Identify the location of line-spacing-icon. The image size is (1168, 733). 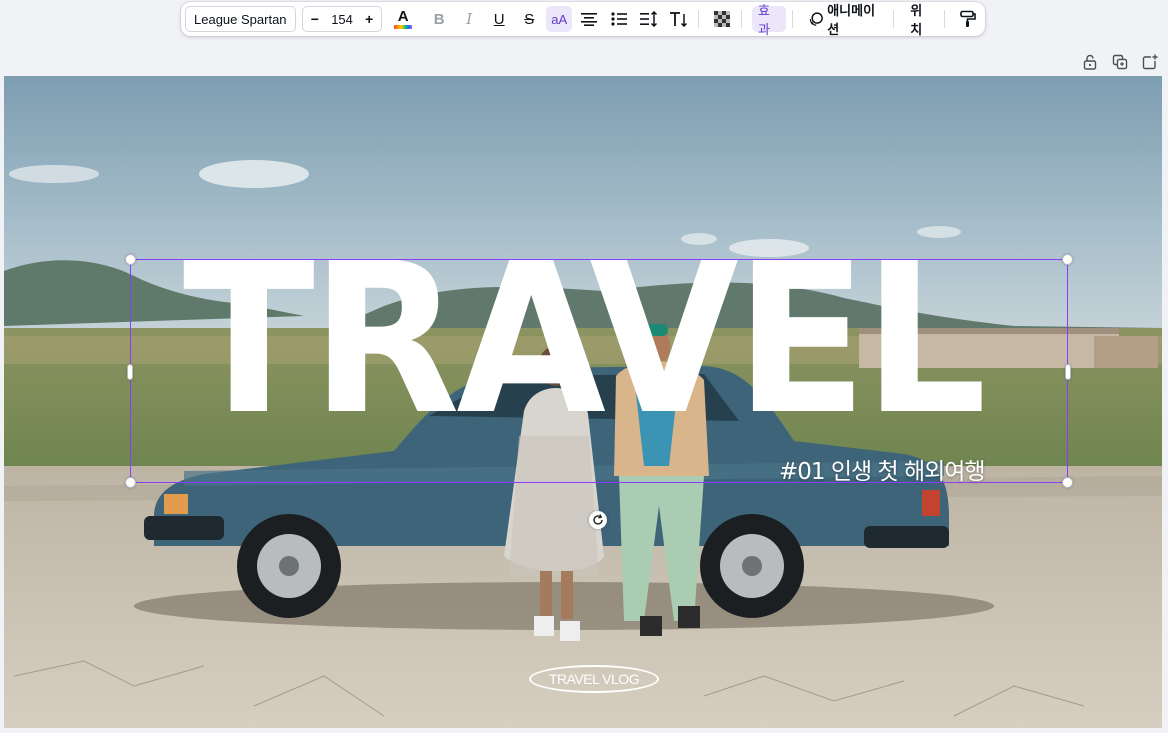
(649, 19).